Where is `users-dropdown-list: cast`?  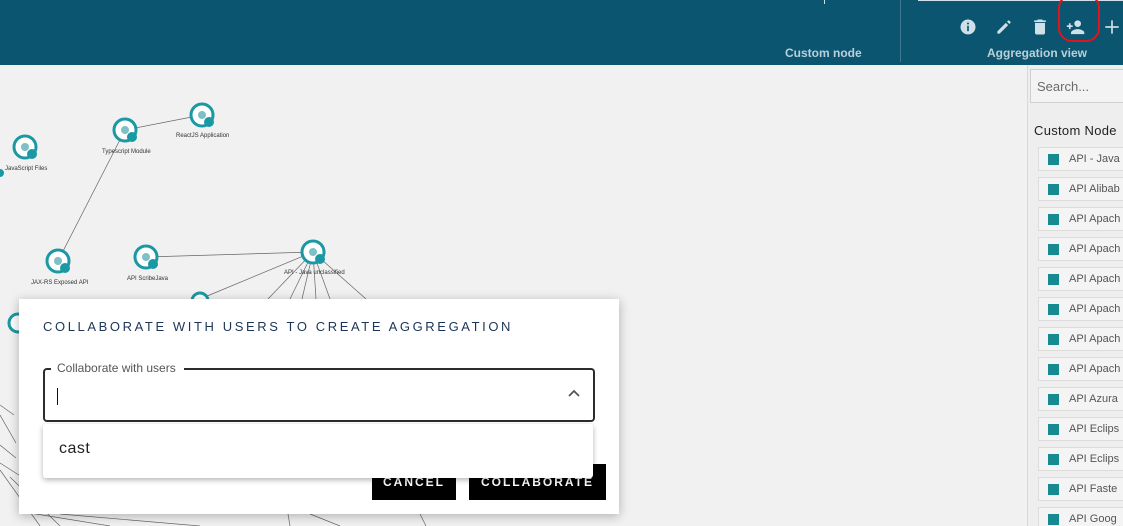 users-dropdown-list: cast is located at coordinates (318, 451).